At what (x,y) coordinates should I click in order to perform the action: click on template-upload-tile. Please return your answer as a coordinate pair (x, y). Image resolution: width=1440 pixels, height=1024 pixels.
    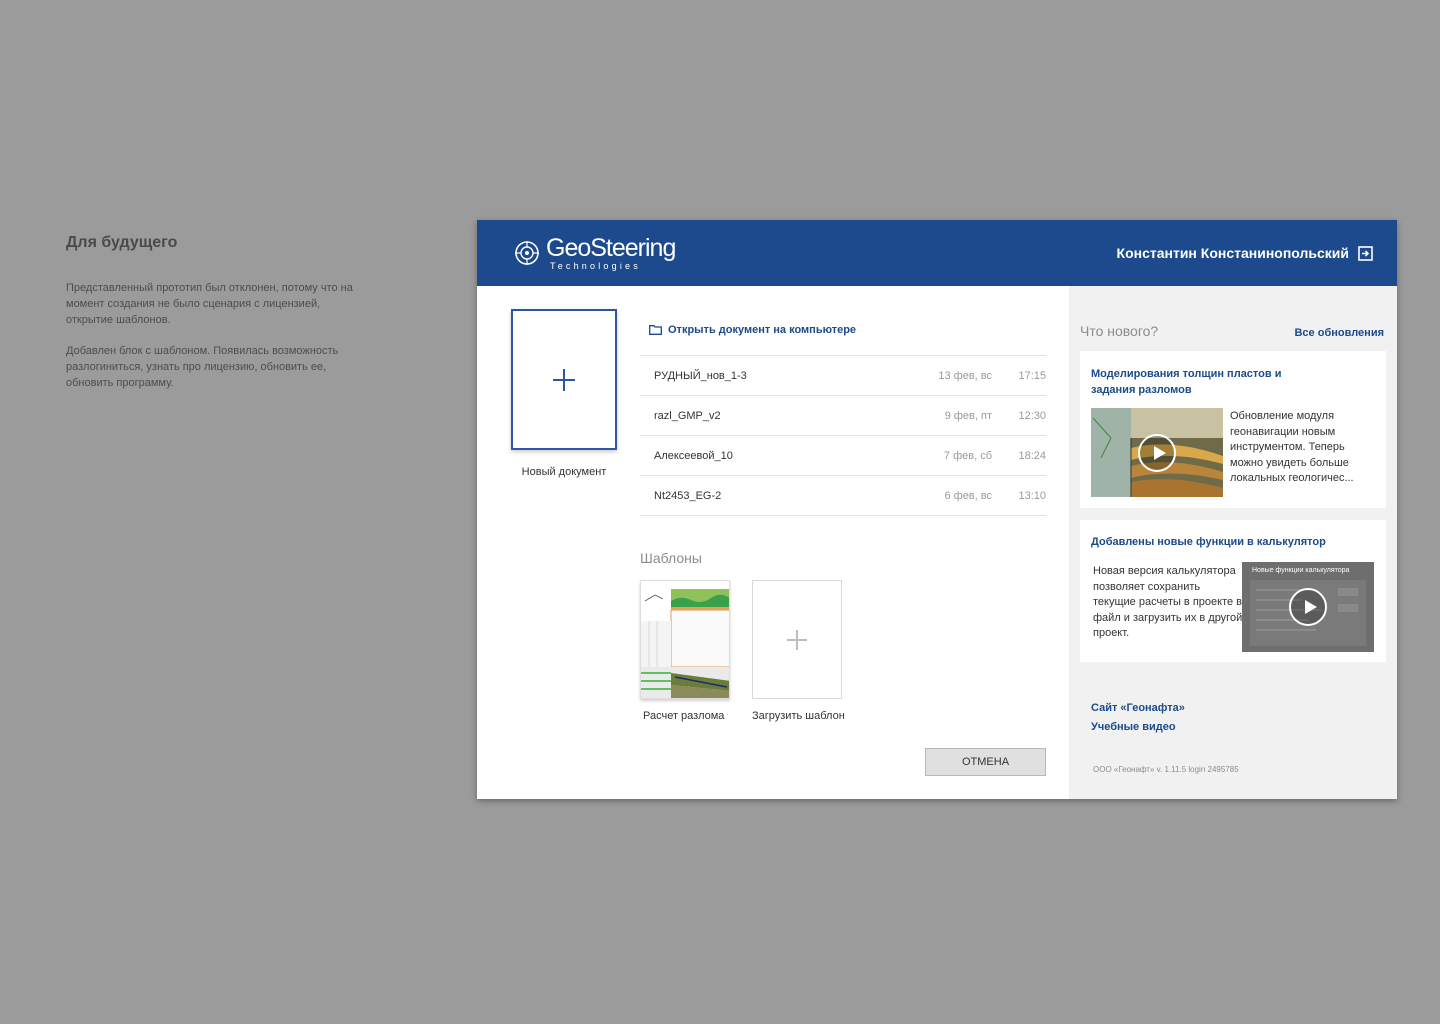
    Looking at the image, I should click on (797, 639).